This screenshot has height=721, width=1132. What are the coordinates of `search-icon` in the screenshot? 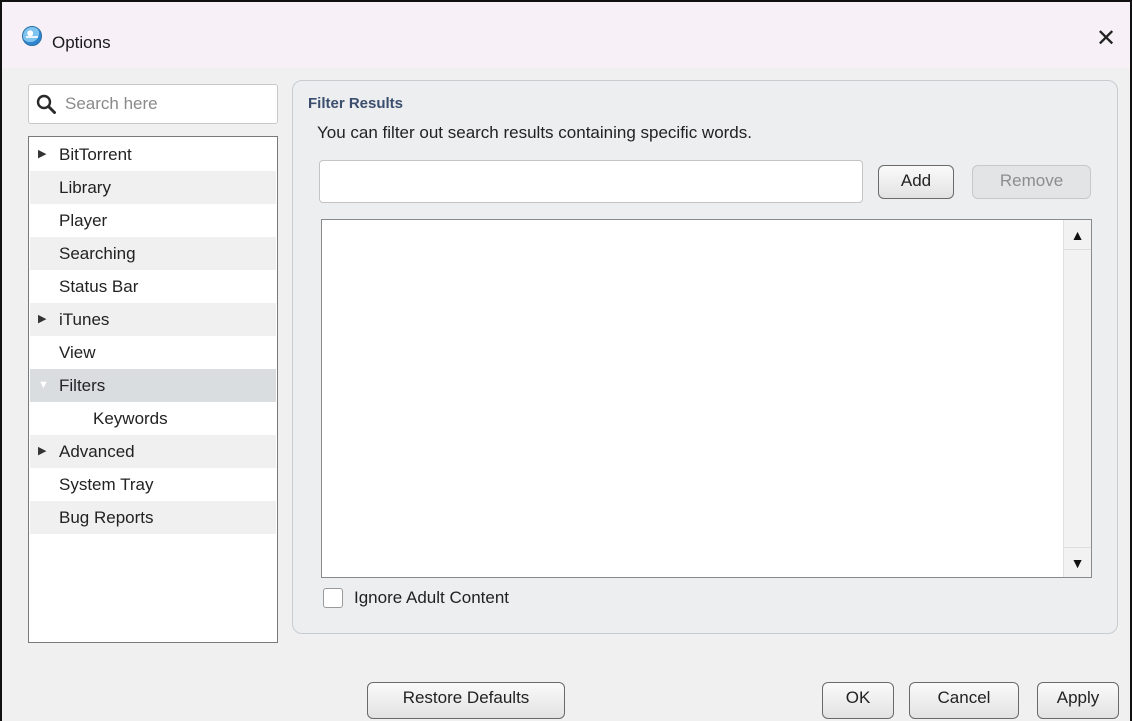 It's located at (46, 104).